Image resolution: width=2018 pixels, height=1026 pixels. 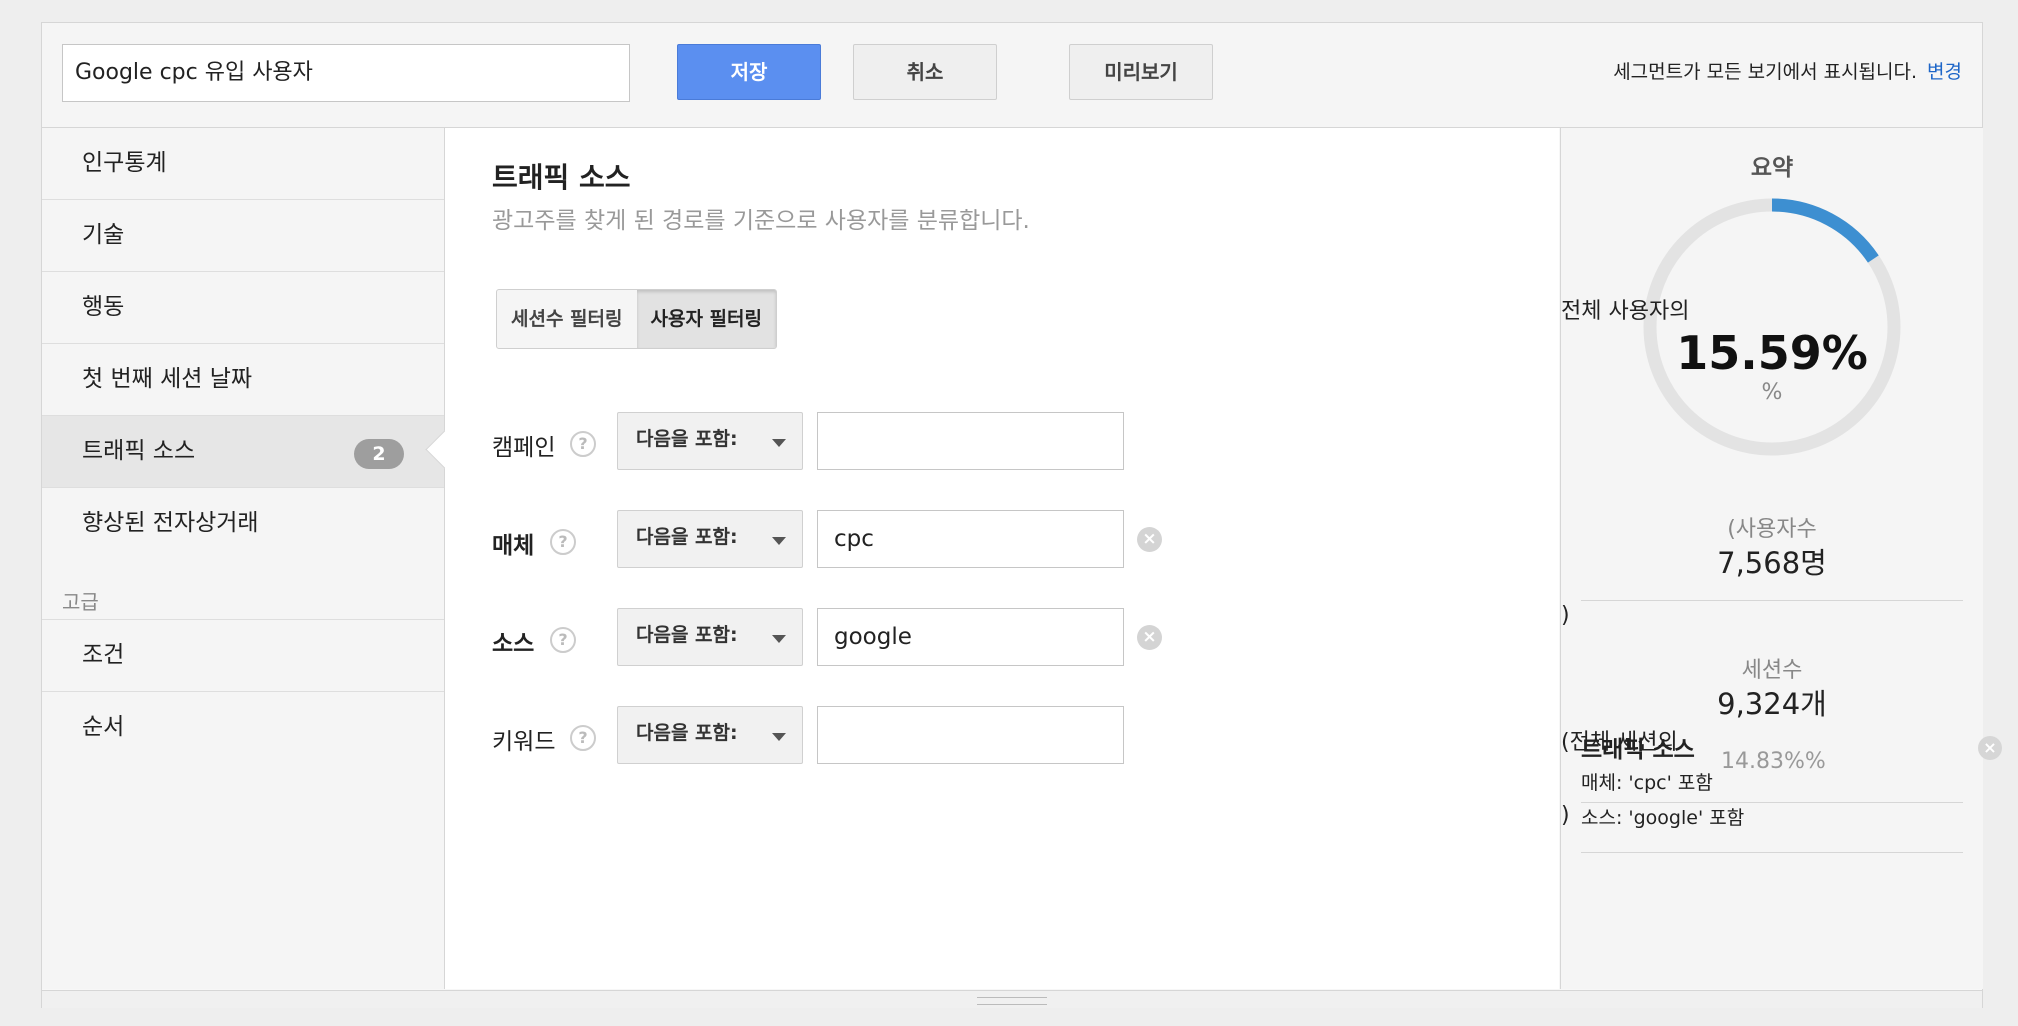 I want to click on advanced-section-header: 고급, so click(x=243, y=589).